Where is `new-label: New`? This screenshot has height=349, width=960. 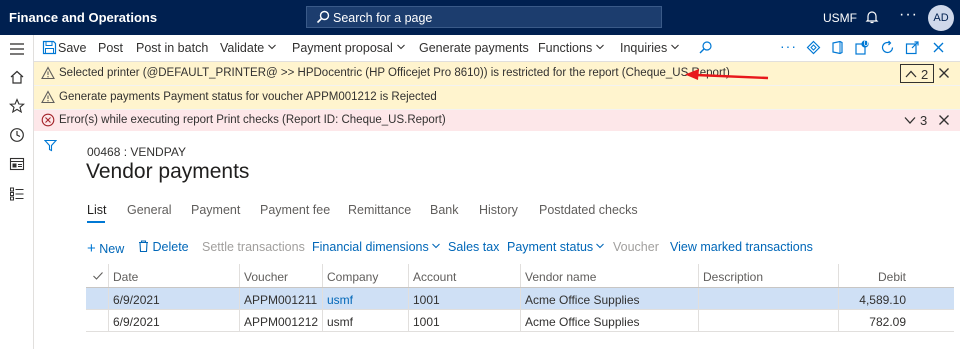 new-label: New is located at coordinates (112, 249).